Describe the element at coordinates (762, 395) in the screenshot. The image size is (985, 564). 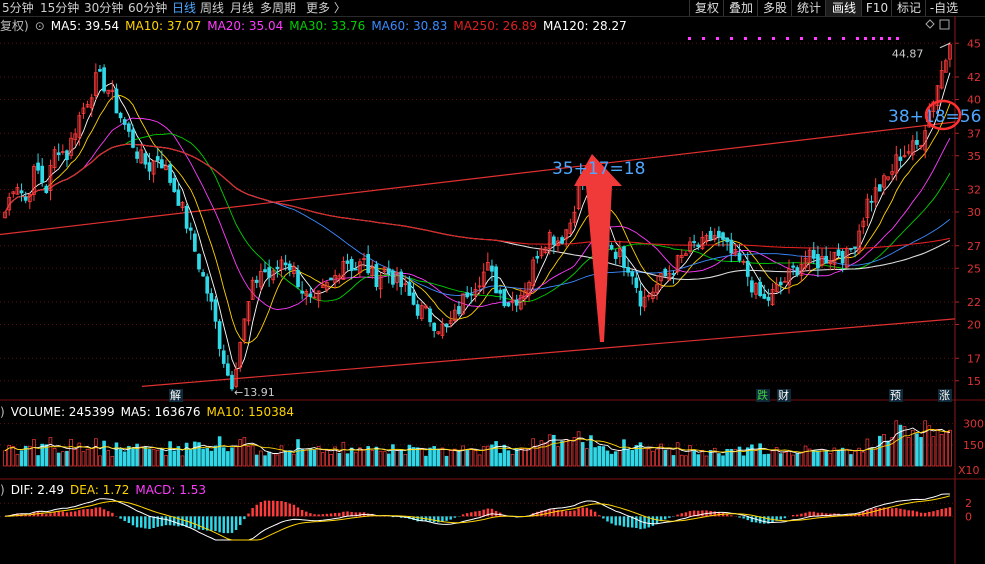
I see `event-marker: 跌` at that location.